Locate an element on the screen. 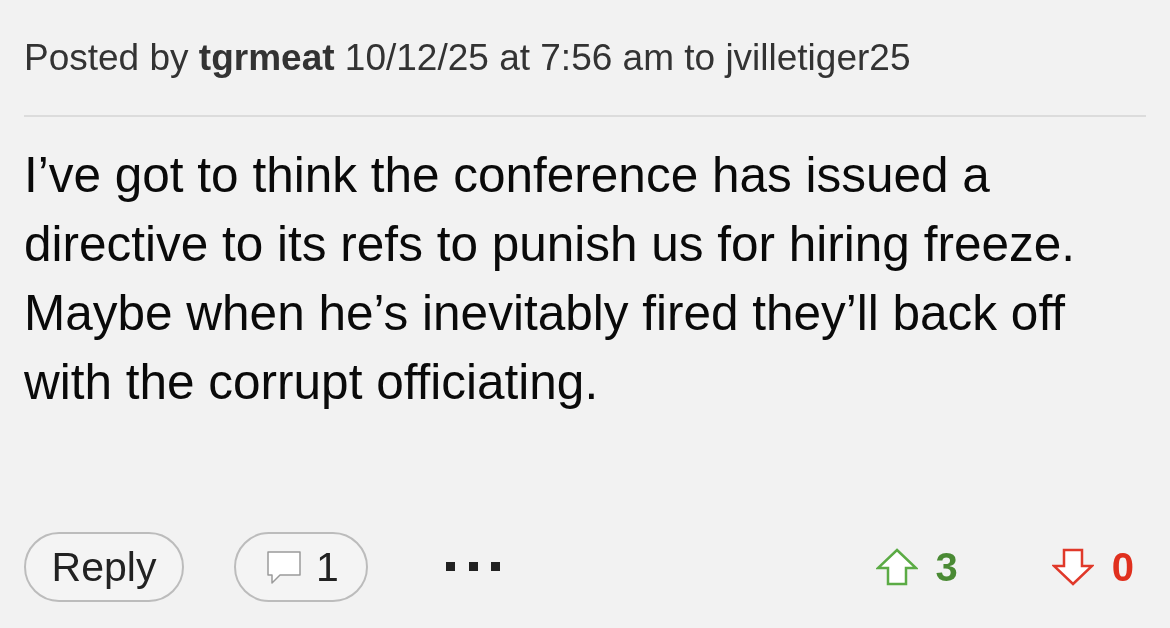  down-arrow-icon is located at coordinates (1072, 567).